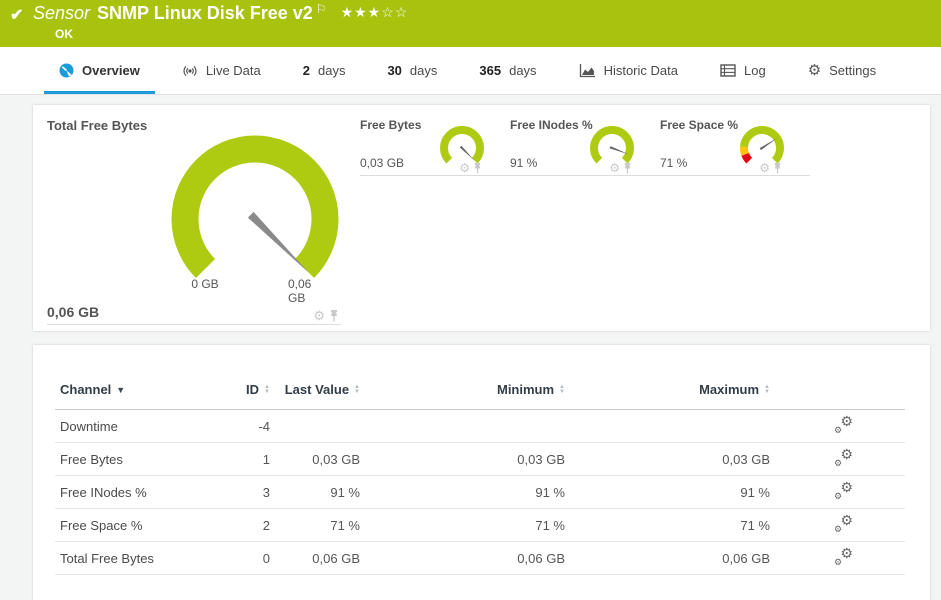  Describe the element at coordinates (667, 395) in the screenshot. I see `column-header-maximum: Maximum ▲ ▼` at that location.